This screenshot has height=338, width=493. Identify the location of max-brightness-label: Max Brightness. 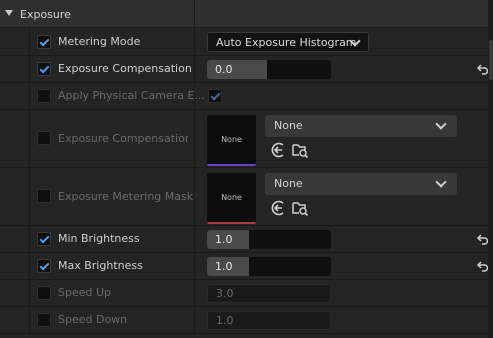
(100, 265).